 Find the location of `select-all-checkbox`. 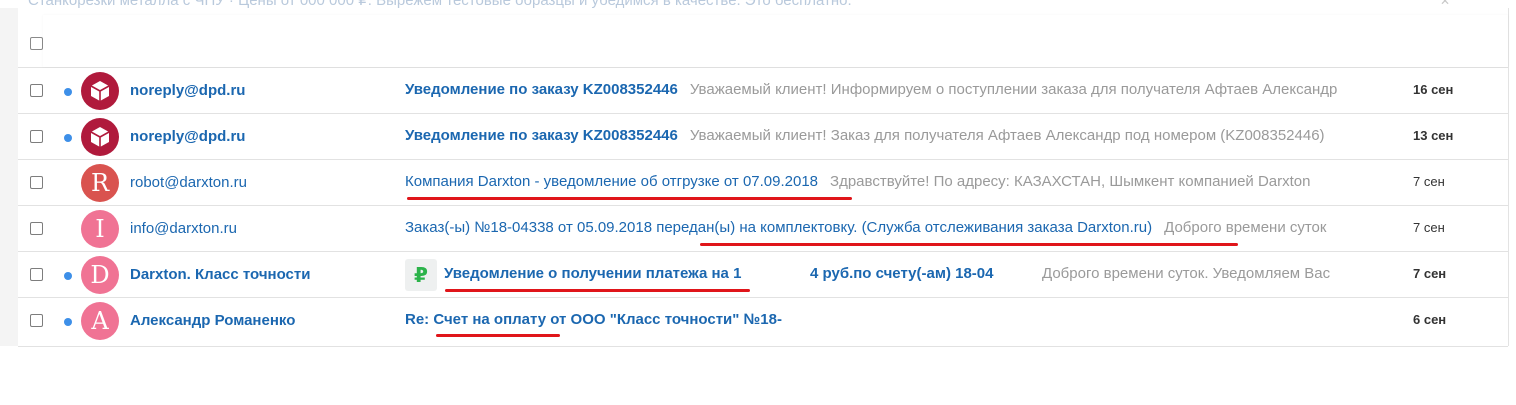

select-all-checkbox is located at coordinates (36, 43).